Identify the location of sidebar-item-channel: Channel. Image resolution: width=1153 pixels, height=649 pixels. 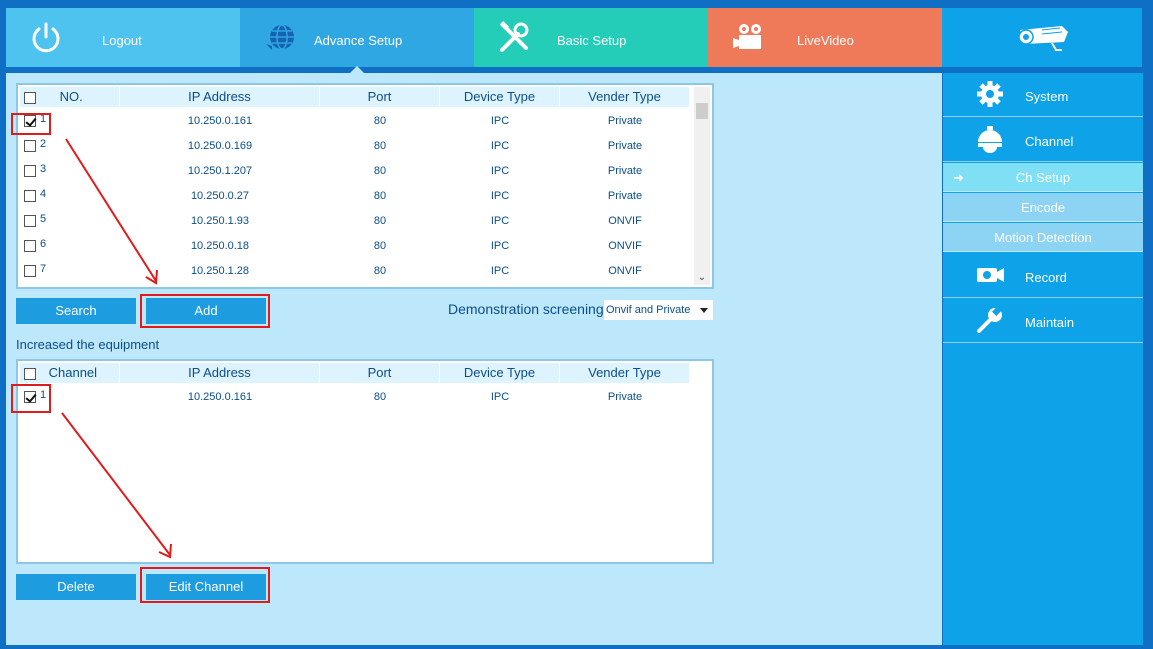
(1043, 140).